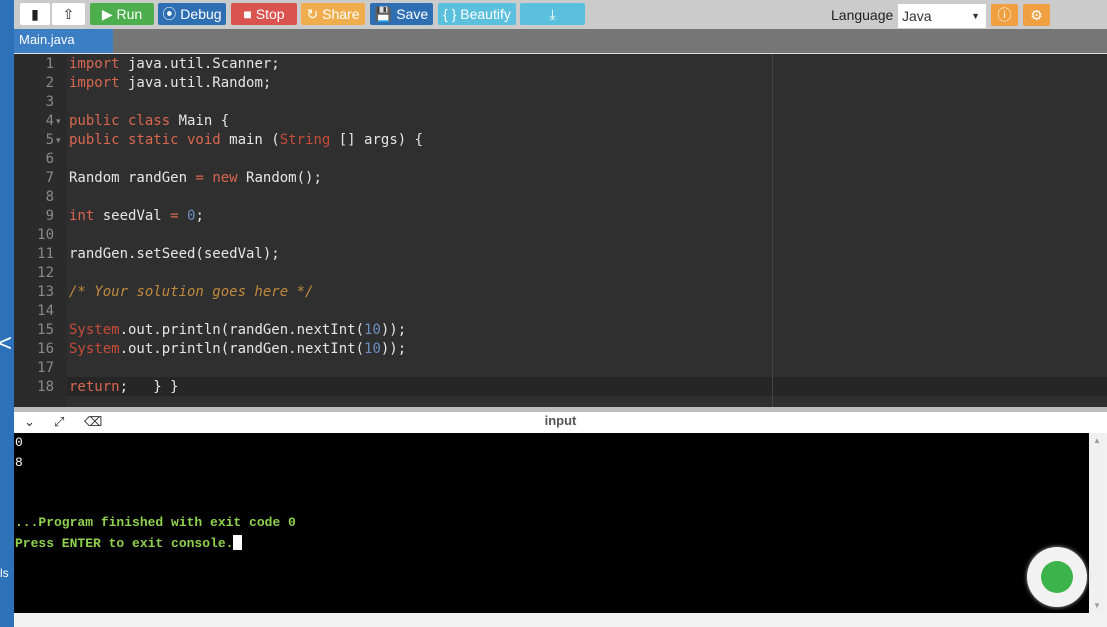 The height and width of the screenshot is (627, 1107). What do you see at coordinates (45, 235) in the screenshot?
I see `line-number: 10` at bounding box center [45, 235].